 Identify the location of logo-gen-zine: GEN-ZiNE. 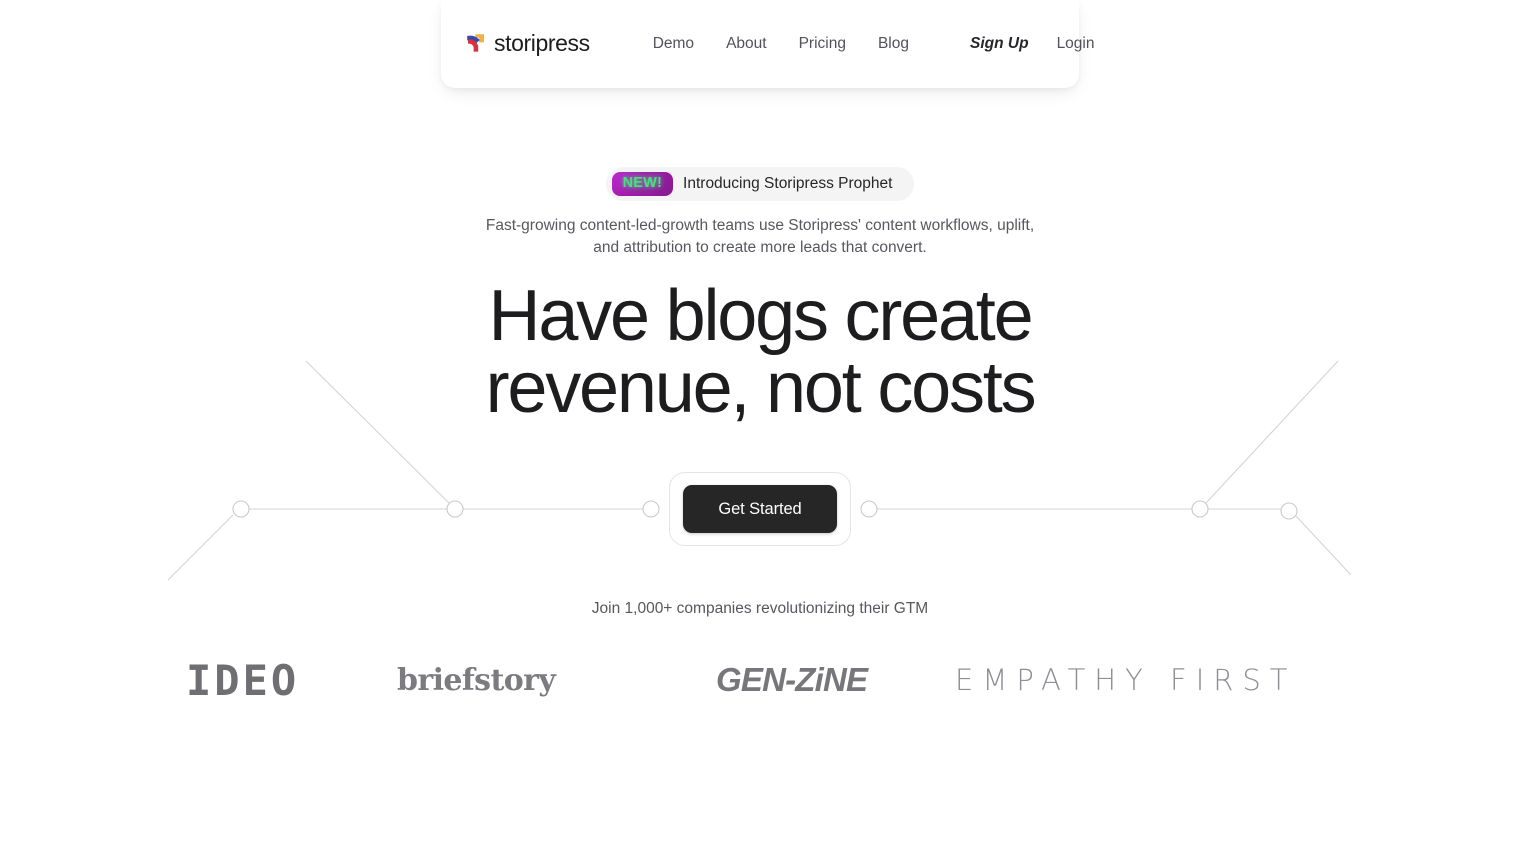
(792, 679).